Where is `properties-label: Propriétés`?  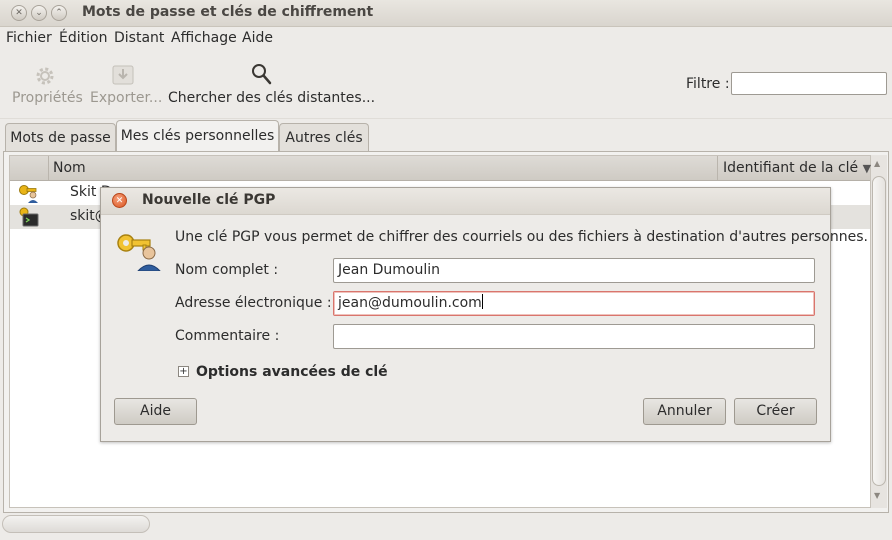 properties-label: Propriétés is located at coordinates (47, 98).